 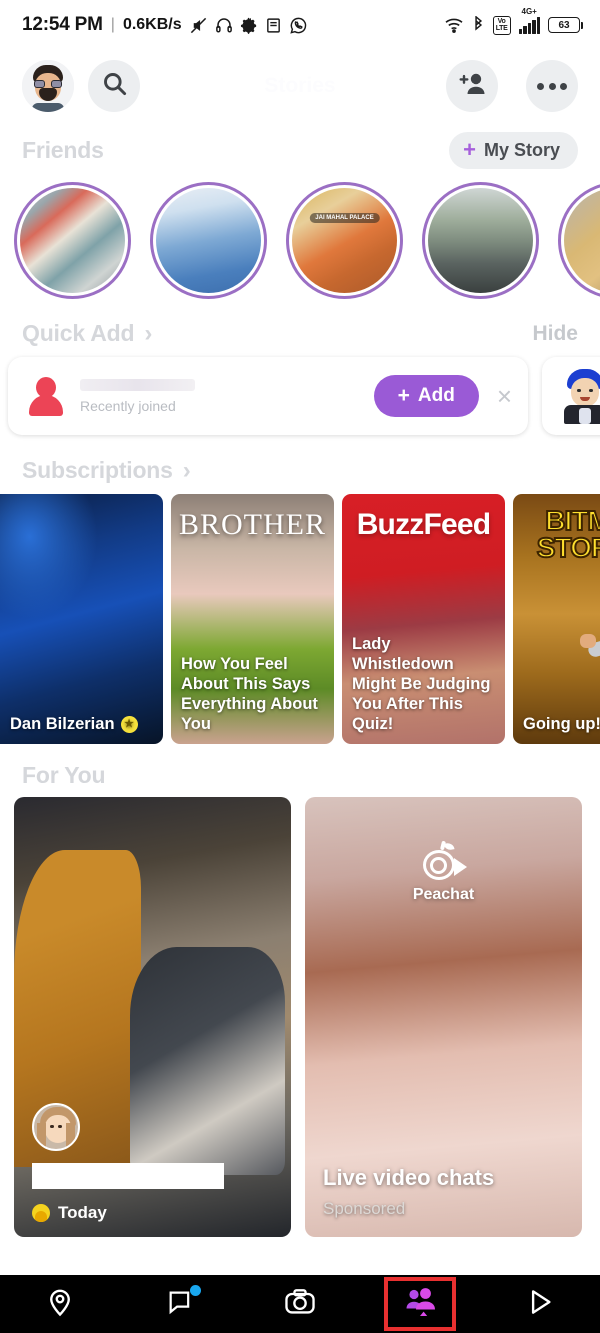 I want to click on subscription-brand-wrap: BuzzFeed, so click(x=423, y=525).